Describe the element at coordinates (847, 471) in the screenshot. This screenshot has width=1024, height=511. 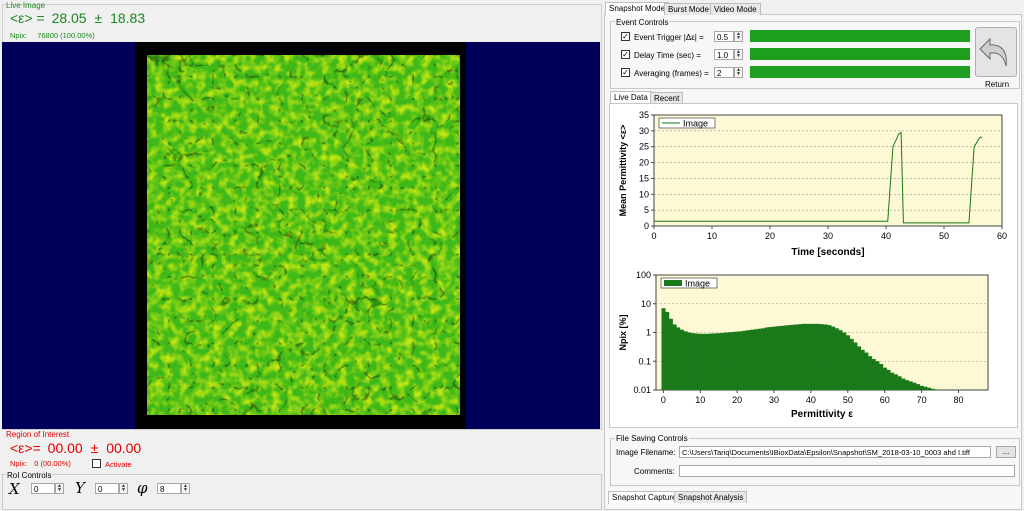
I see `comments-field` at that location.